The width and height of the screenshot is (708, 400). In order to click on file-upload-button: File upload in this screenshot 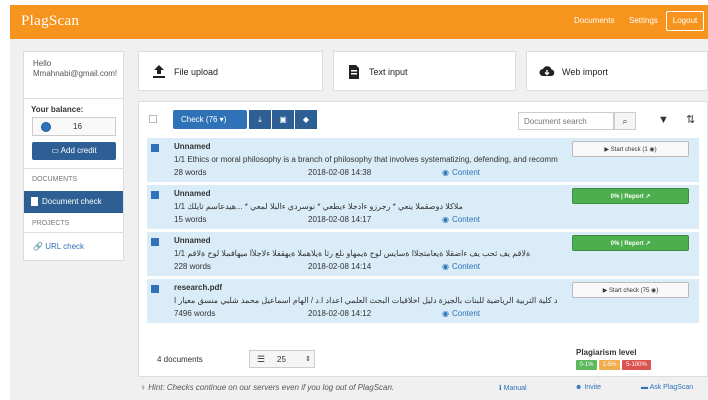, I will do `click(230, 71)`.